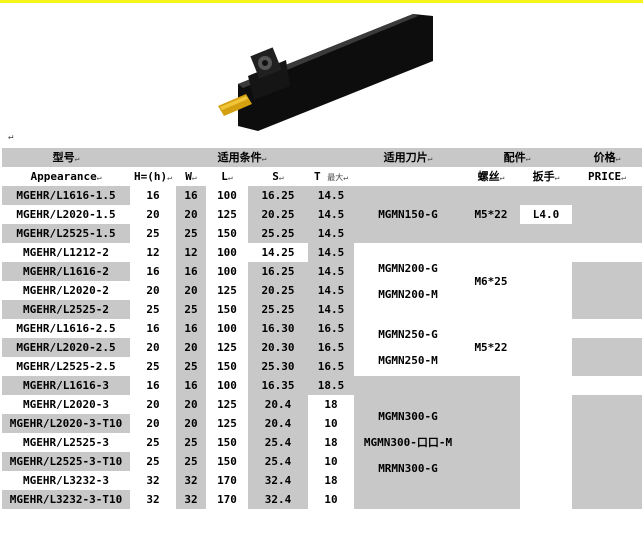  What do you see at coordinates (11, 137) in the screenshot?
I see `paragraph-mark: ↵` at bounding box center [11, 137].